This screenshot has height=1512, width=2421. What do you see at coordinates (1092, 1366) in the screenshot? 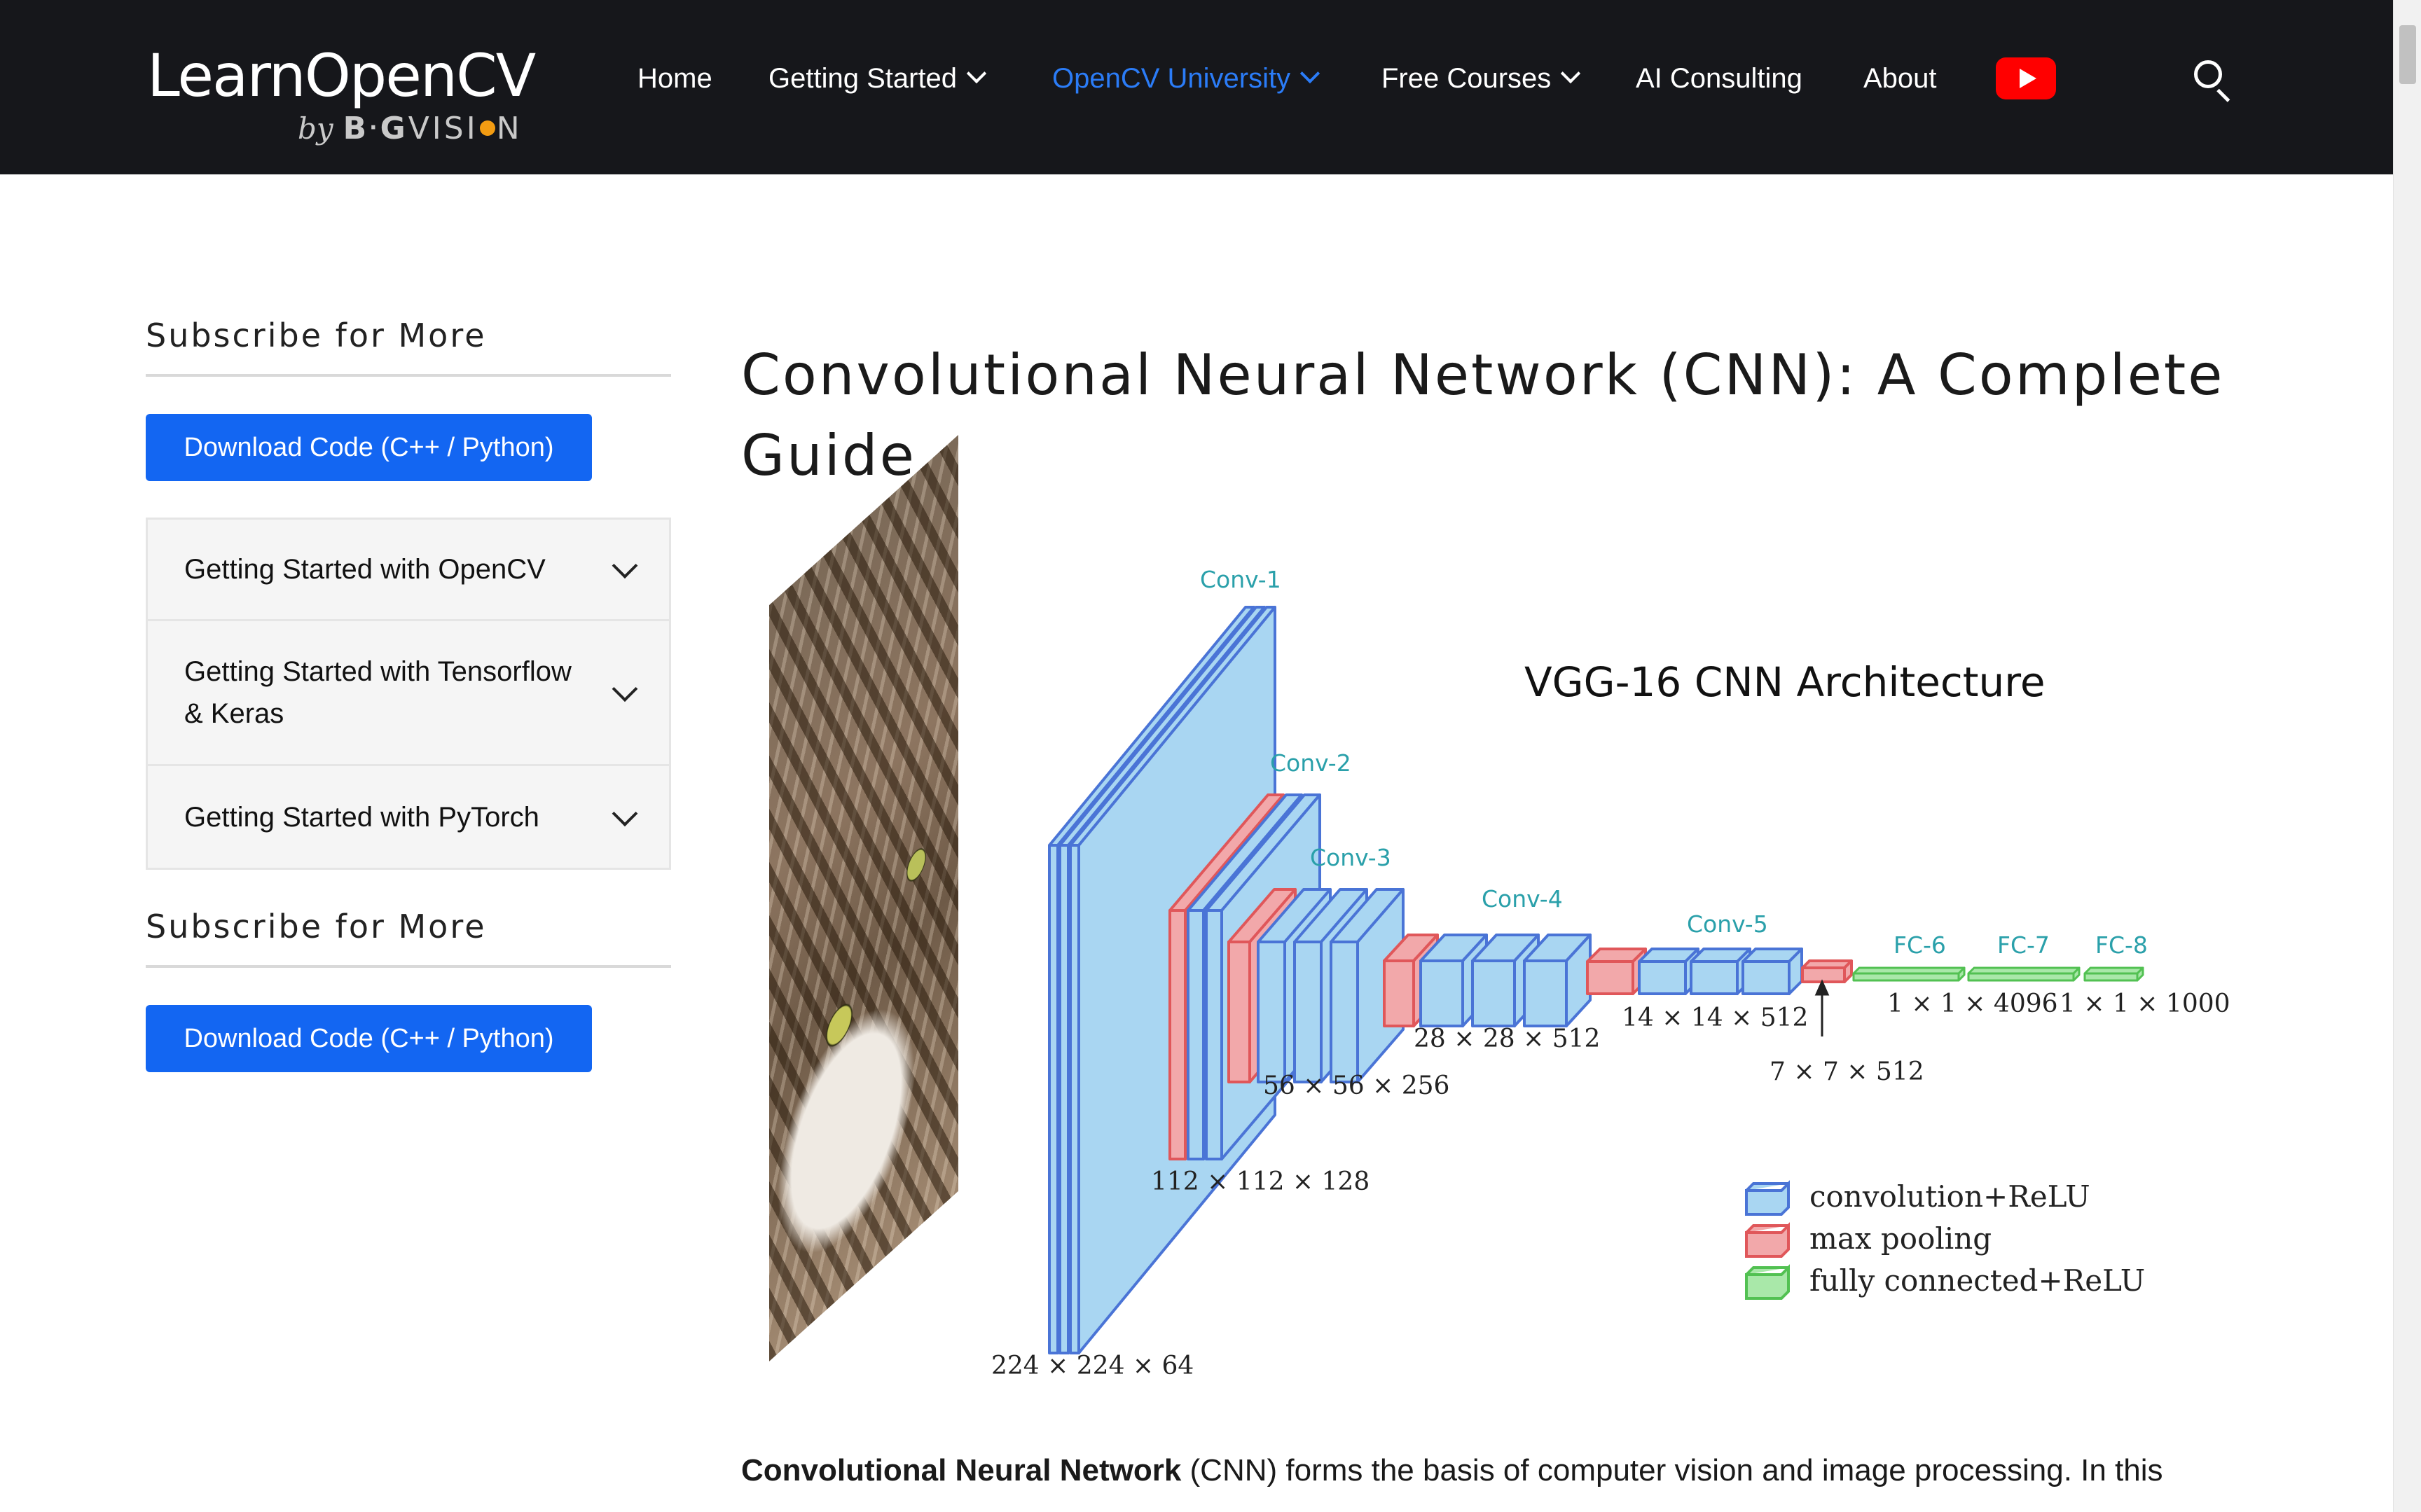
I see `dim-conv-1: 224 × 224 × 64` at bounding box center [1092, 1366].